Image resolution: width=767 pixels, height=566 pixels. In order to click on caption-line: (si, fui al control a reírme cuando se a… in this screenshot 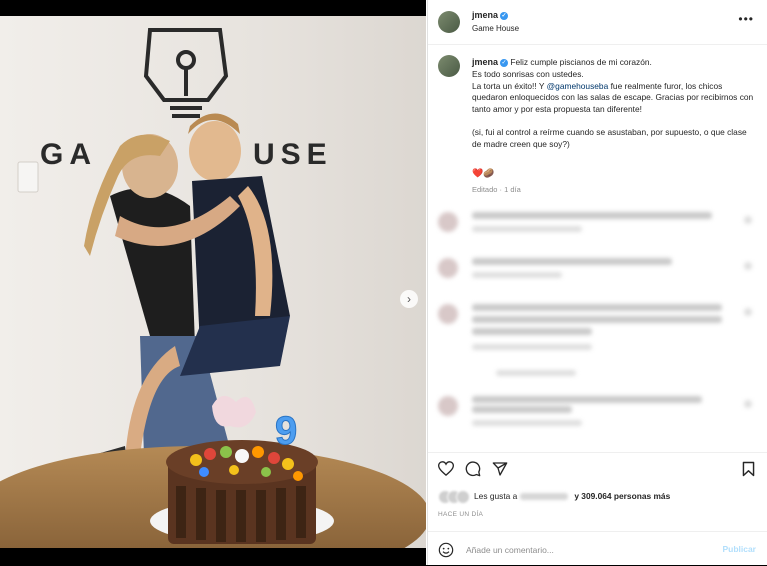, I will do `click(609, 137)`.